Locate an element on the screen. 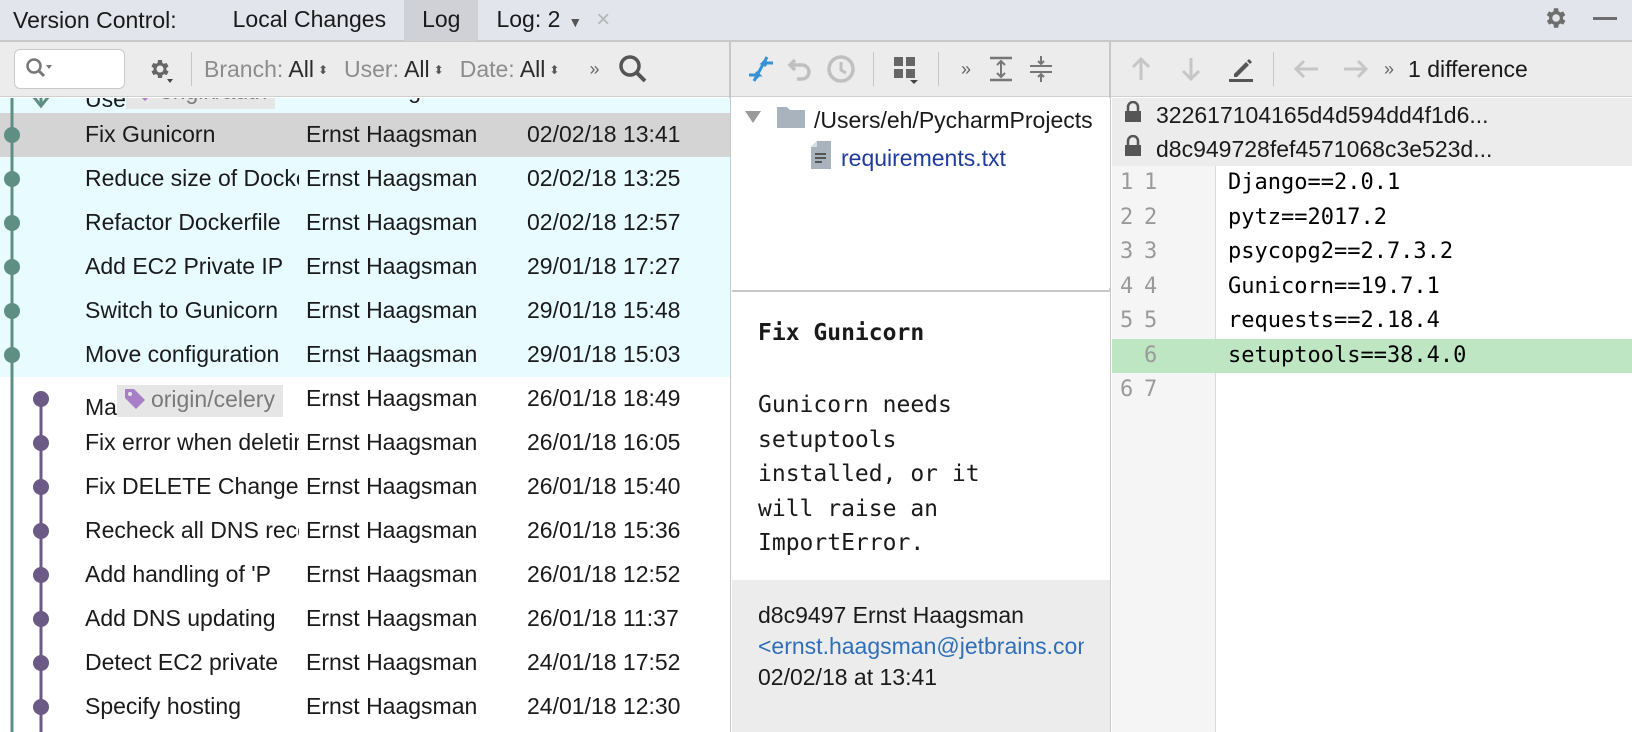 The width and height of the screenshot is (1632, 732). commit-message-text: Fix error when deleting is located at coordinates (192, 442).